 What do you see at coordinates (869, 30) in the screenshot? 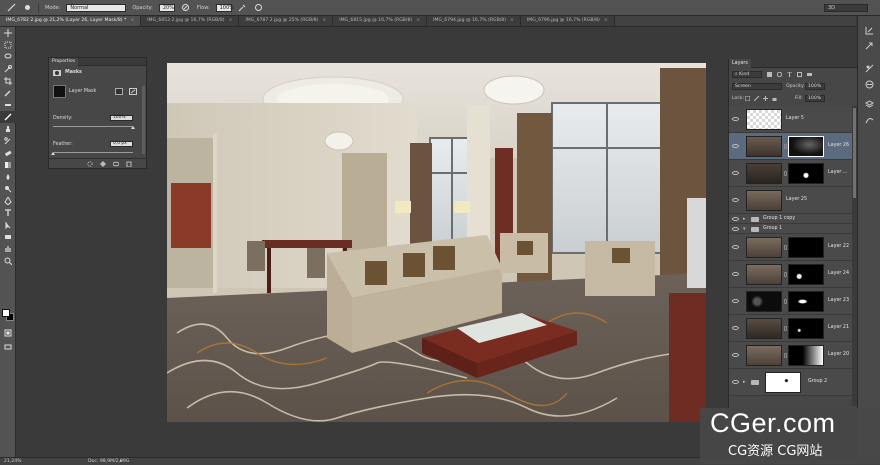
I see `history-icon` at bounding box center [869, 30].